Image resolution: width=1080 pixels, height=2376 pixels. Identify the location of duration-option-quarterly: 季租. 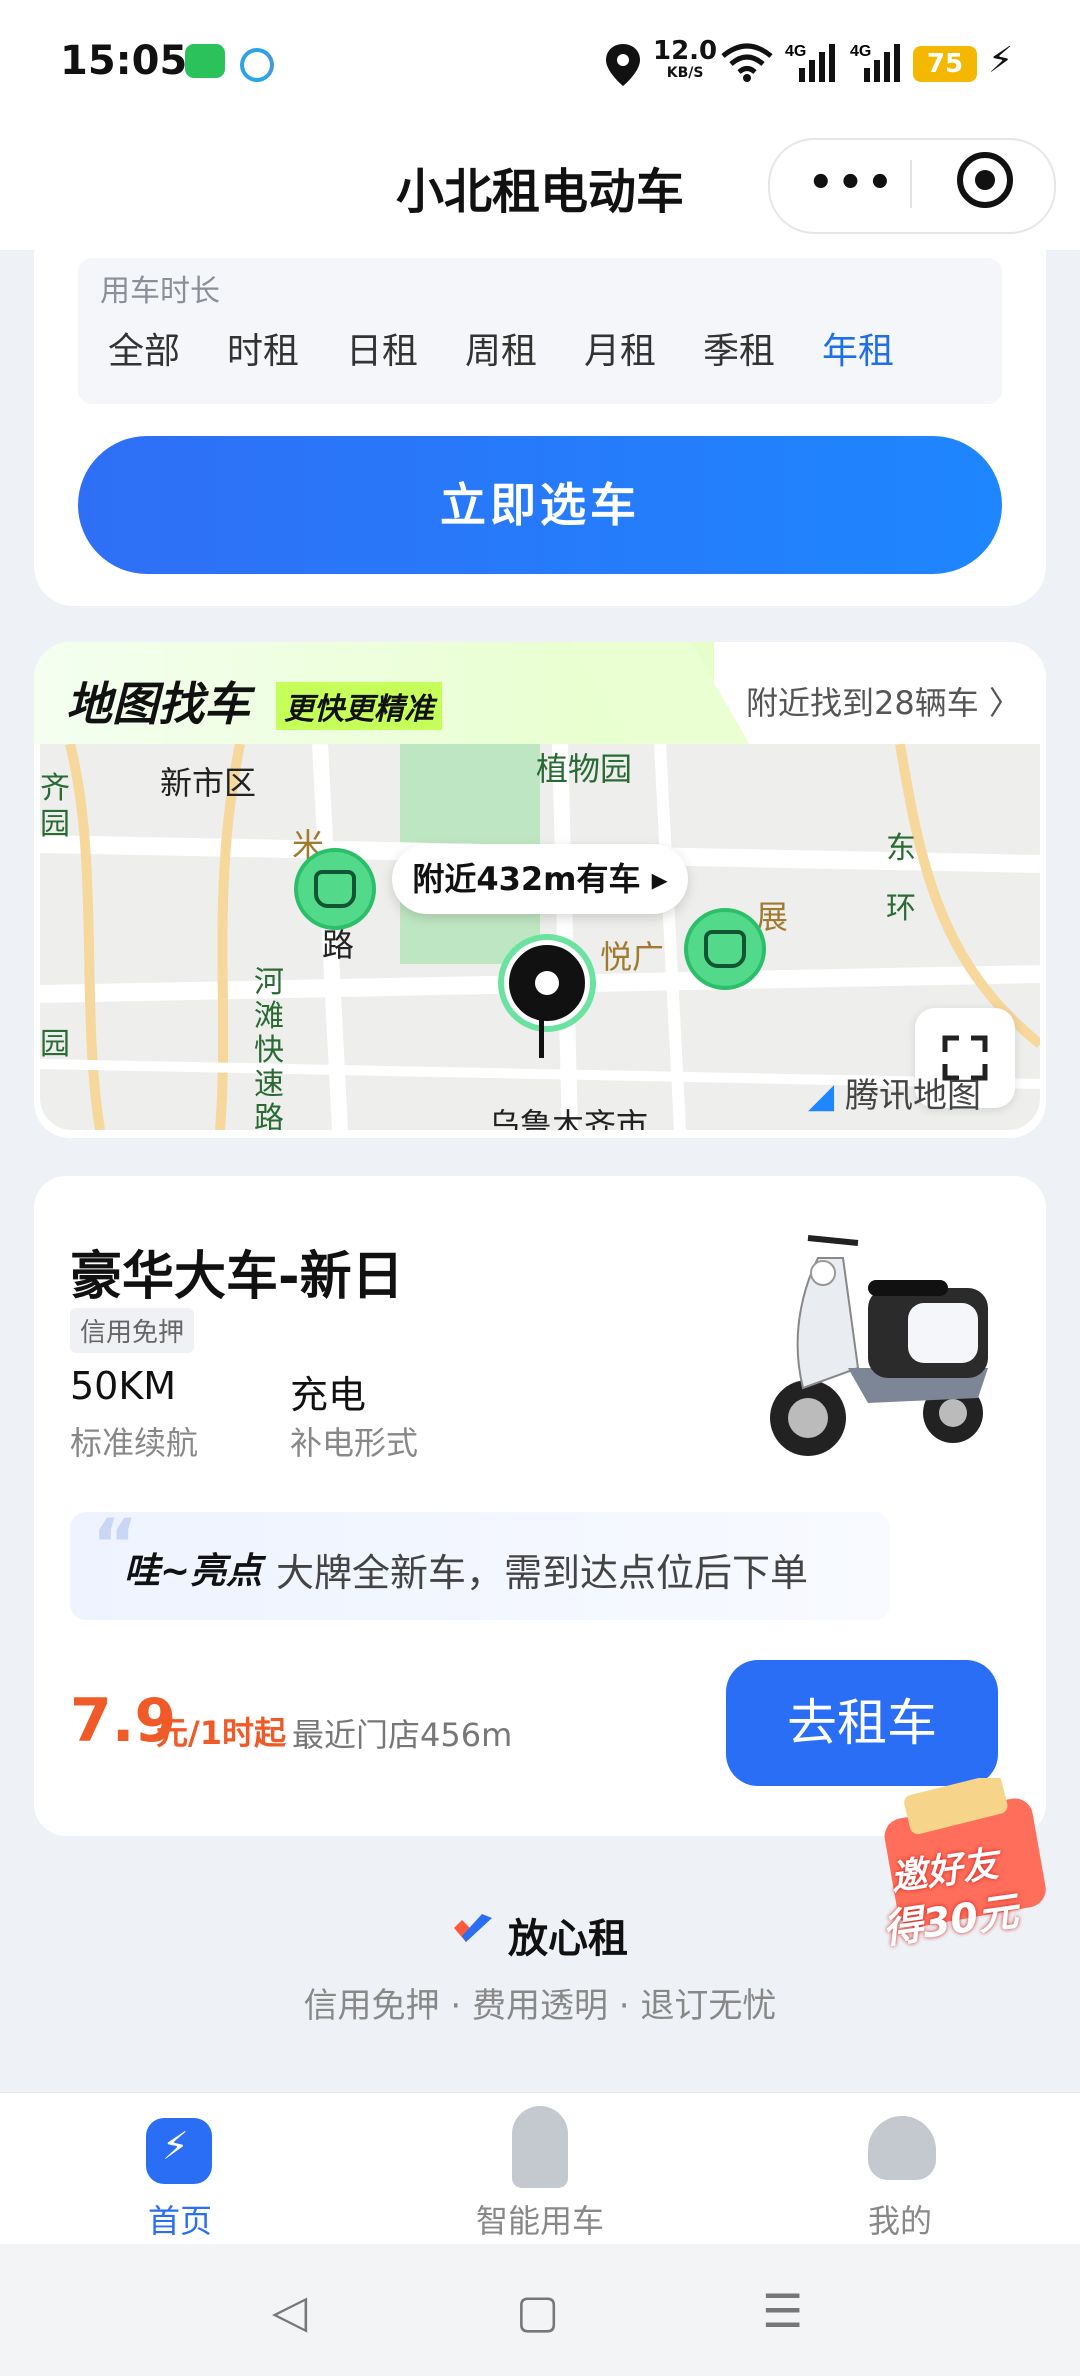
(739, 348).